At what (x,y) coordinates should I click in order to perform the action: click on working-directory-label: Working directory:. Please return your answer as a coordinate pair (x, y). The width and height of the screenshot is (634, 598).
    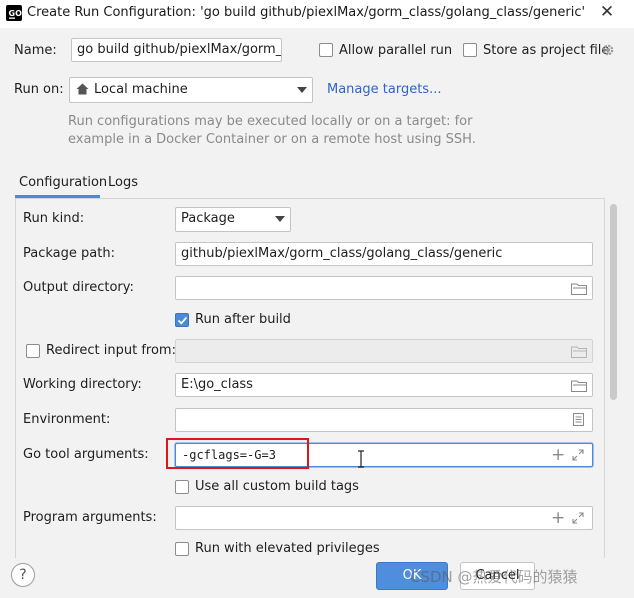
    Looking at the image, I should click on (82, 384).